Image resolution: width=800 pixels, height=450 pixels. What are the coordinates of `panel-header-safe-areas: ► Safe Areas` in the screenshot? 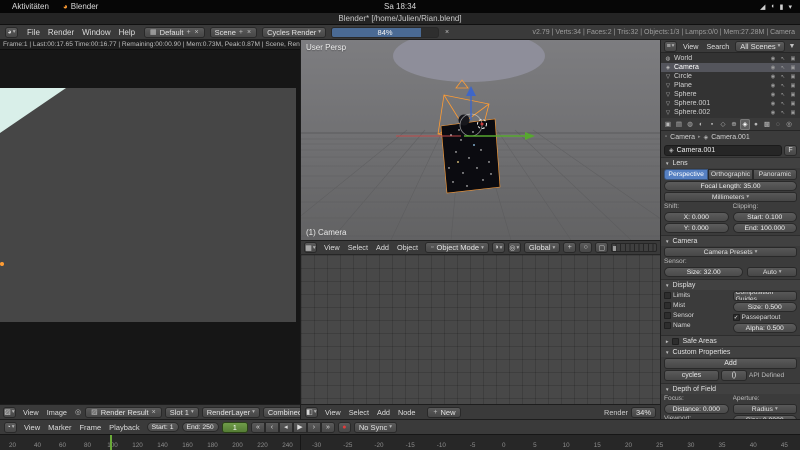 It's located at (730, 340).